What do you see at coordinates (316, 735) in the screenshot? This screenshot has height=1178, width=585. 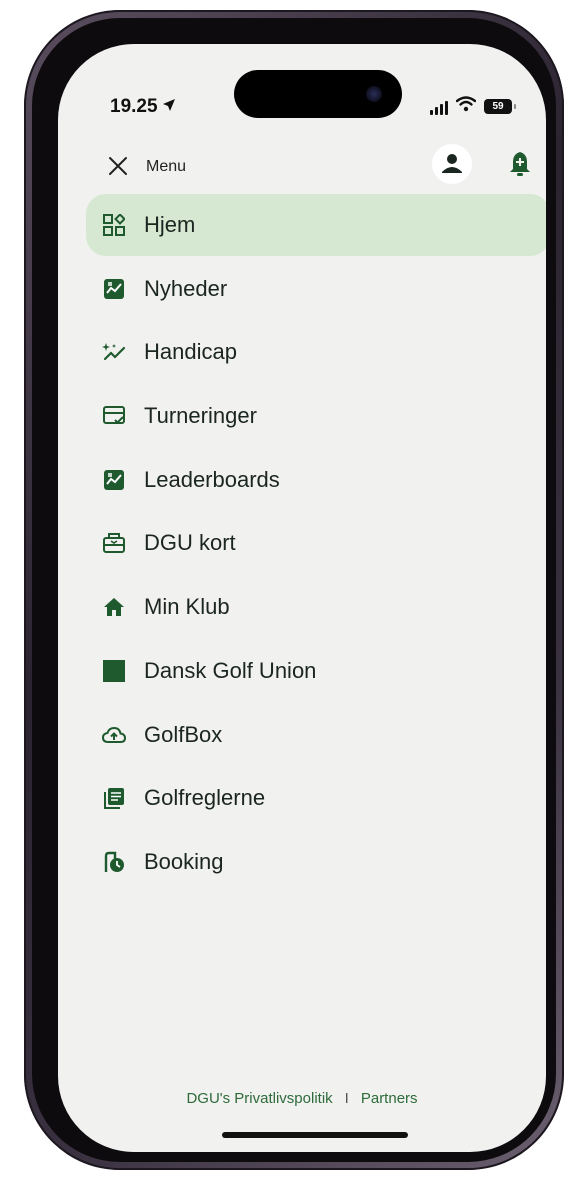 I see `nav-item-golfbox: GolfBox` at bounding box center [316, 735].